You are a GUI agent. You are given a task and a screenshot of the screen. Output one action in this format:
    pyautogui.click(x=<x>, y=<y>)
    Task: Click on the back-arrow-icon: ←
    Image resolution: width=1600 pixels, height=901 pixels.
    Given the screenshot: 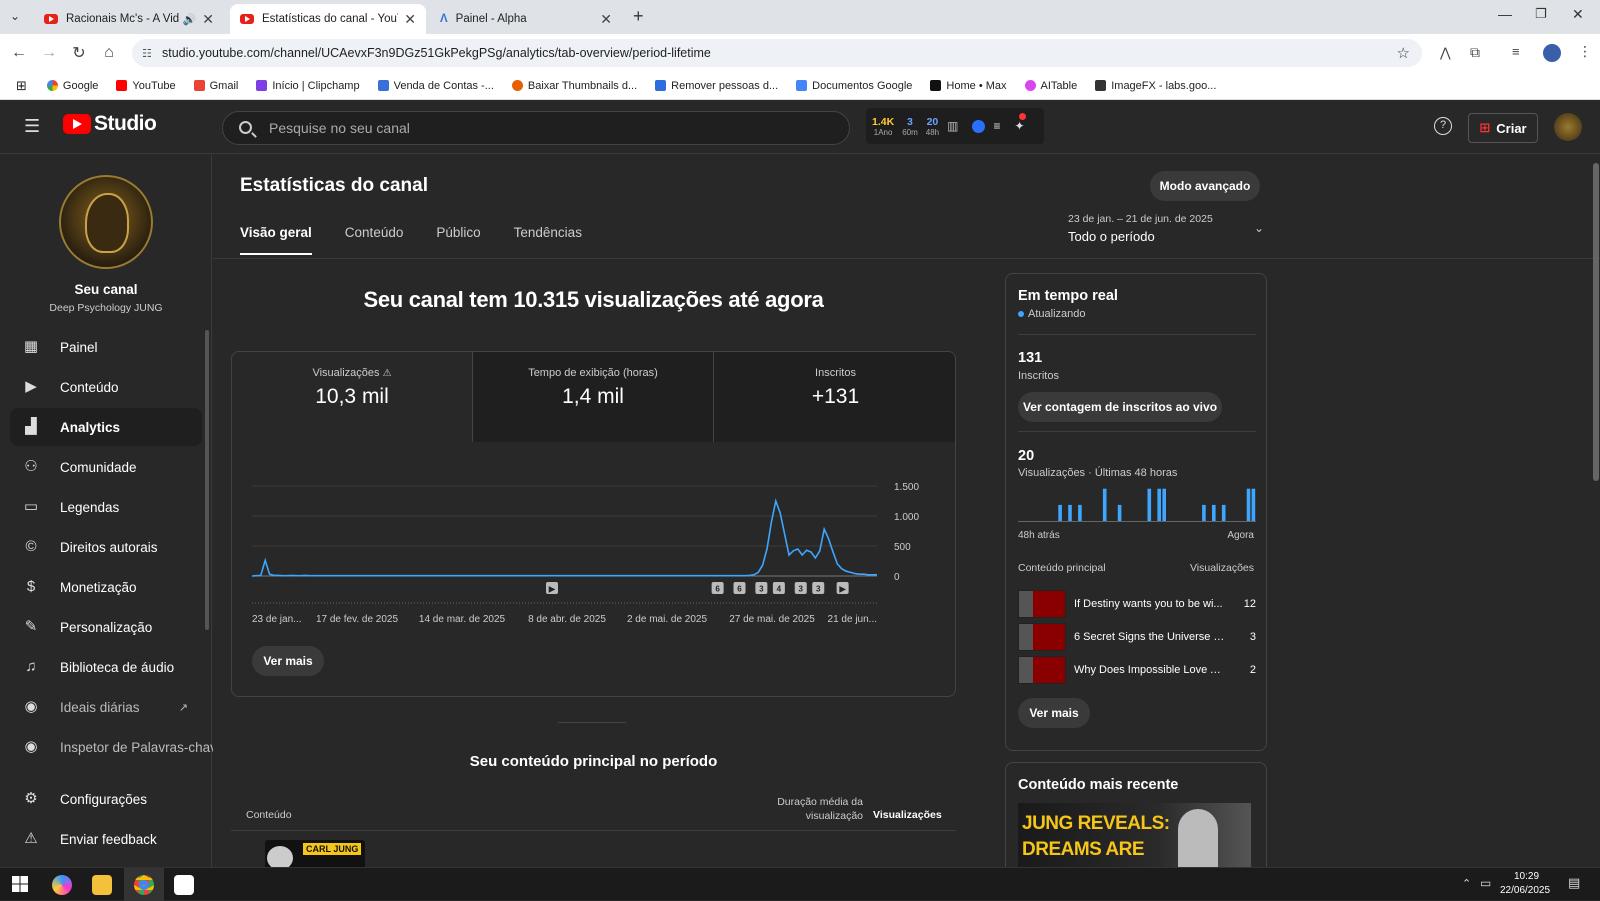 What is the action you would take?
    pyautogui.click(x=19, y=53)
    